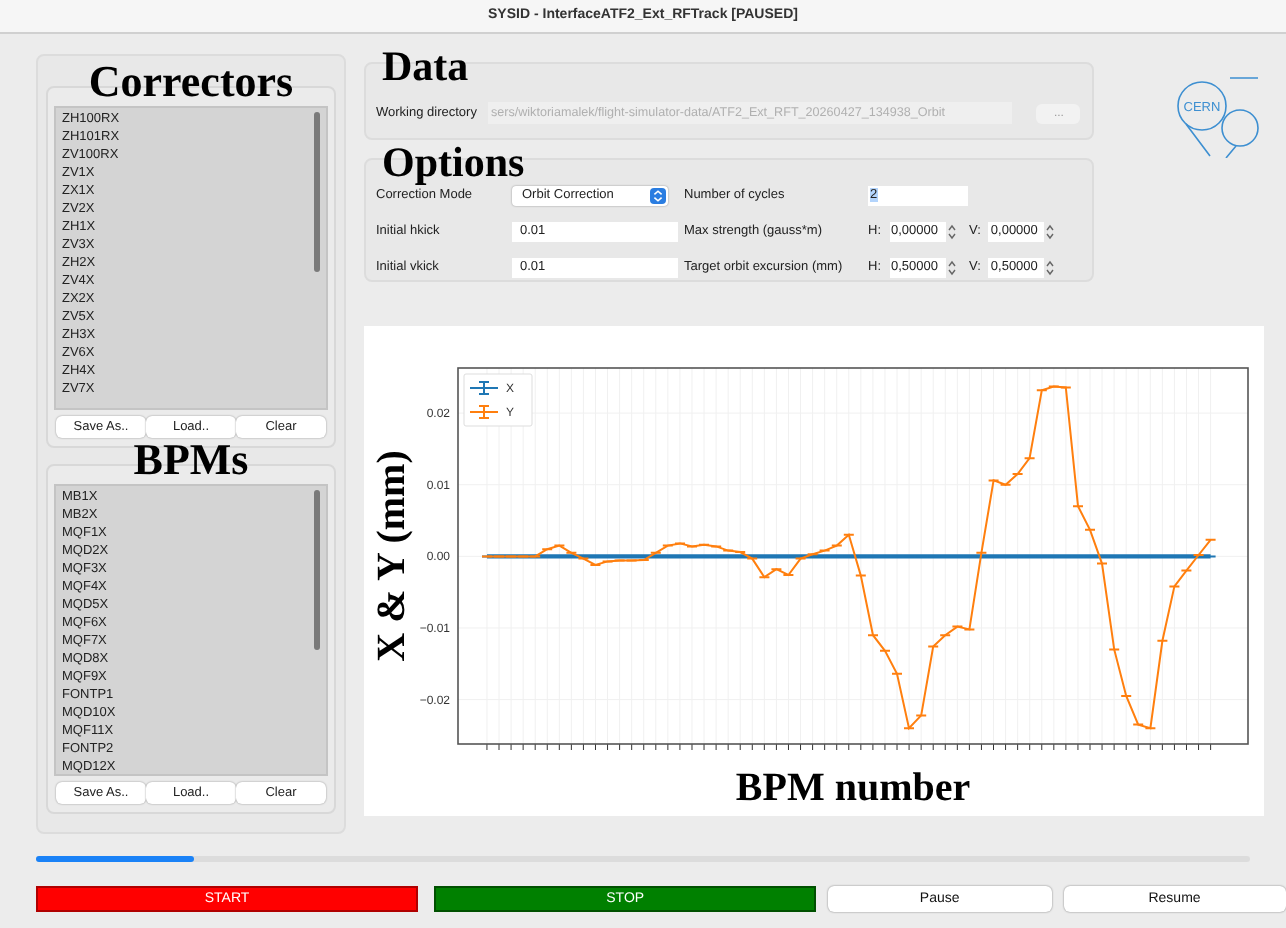  What do you see at coordinates (498, 400) in the screenshot?
I see `legend-box` at bounding box center [498, 400].